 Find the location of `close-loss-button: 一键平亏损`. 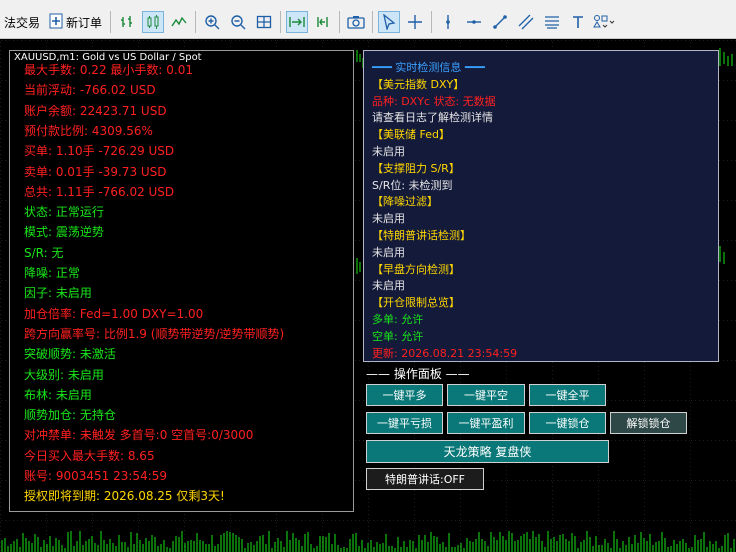

close-loss-button: 一键平亏损 is located at coordinates (404, 423).